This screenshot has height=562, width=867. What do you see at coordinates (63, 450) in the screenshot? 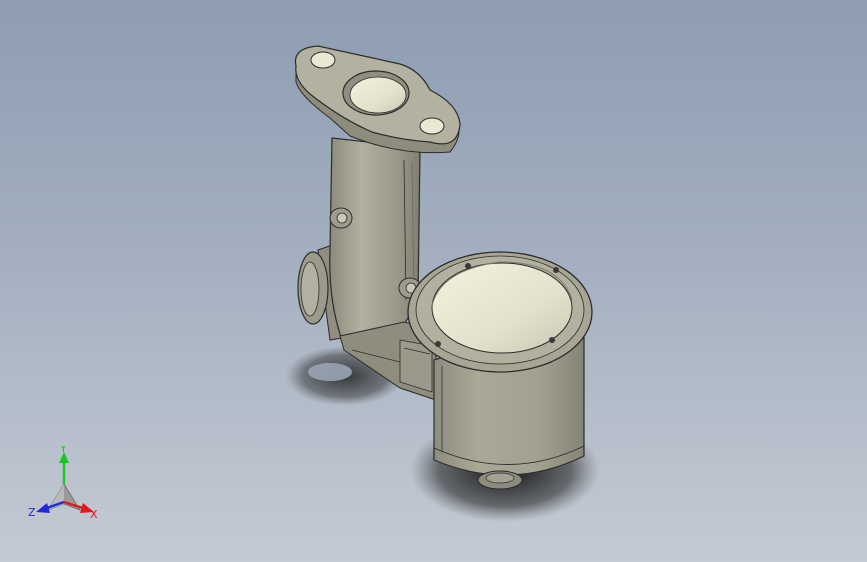
I see `triad-y-label: Y` at bounding box center [63, 450].